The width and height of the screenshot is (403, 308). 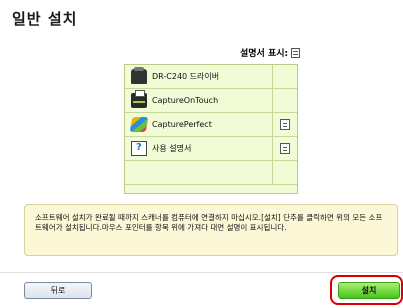 I want to click on list-item: CapturePerfect, so click(x=211, y=125).